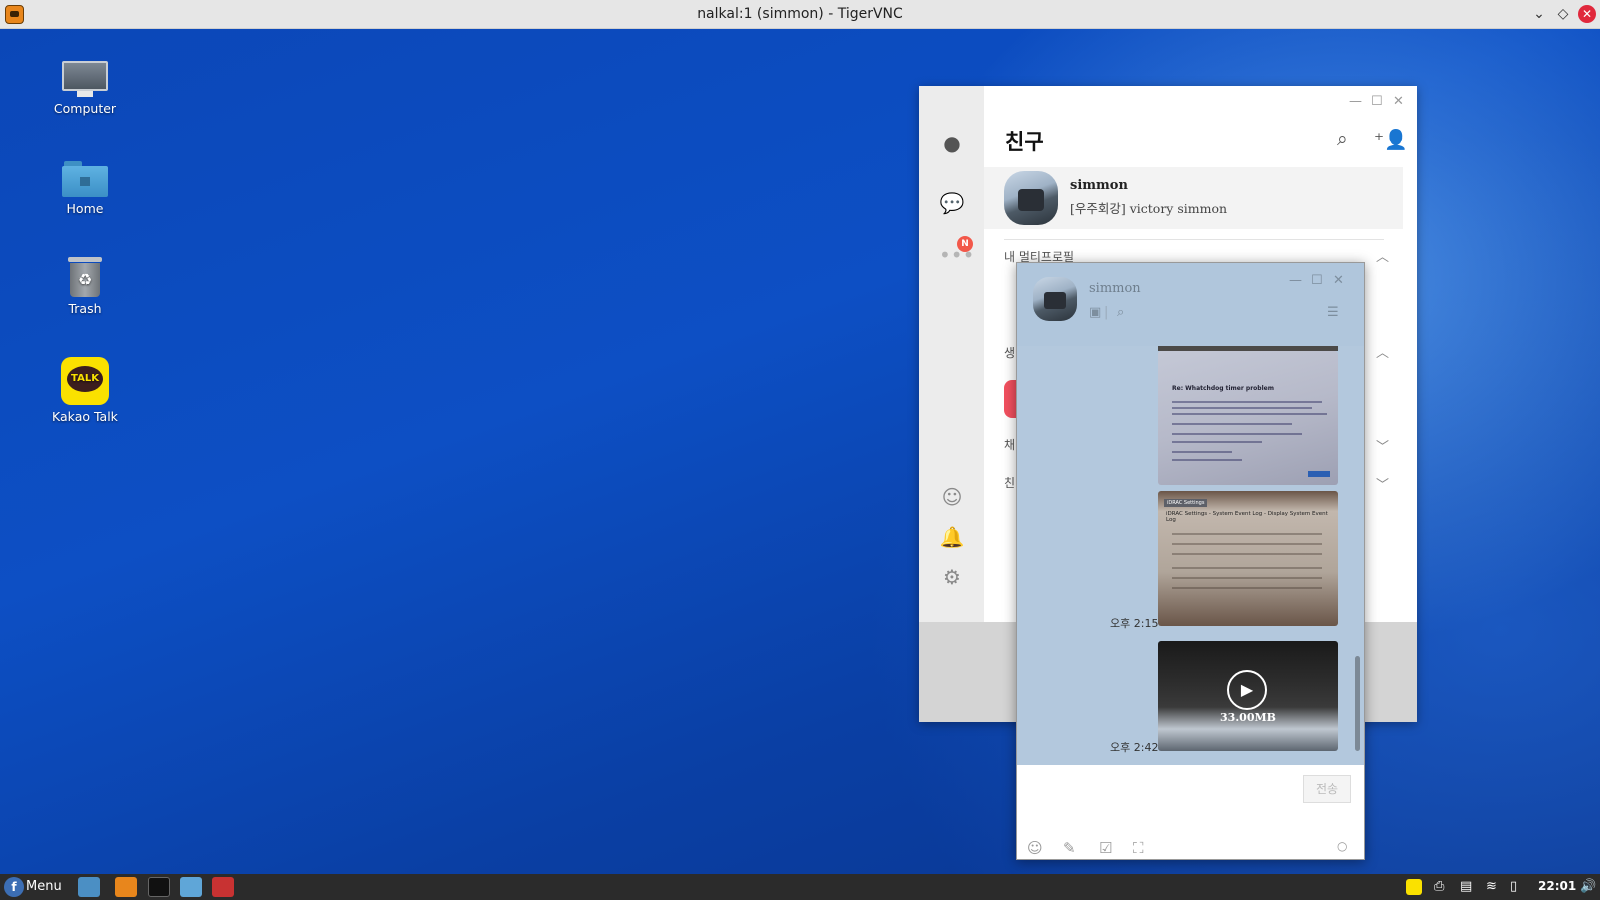  What do you see at coordinates (1009, 482) in the screenshot?
I see `section-friends: 친` at bounding box center [1009, 482].